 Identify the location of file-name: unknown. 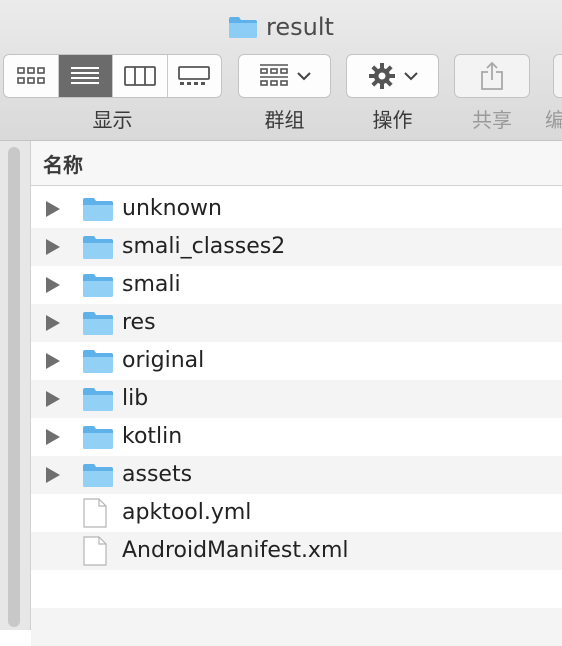
(172, 208).